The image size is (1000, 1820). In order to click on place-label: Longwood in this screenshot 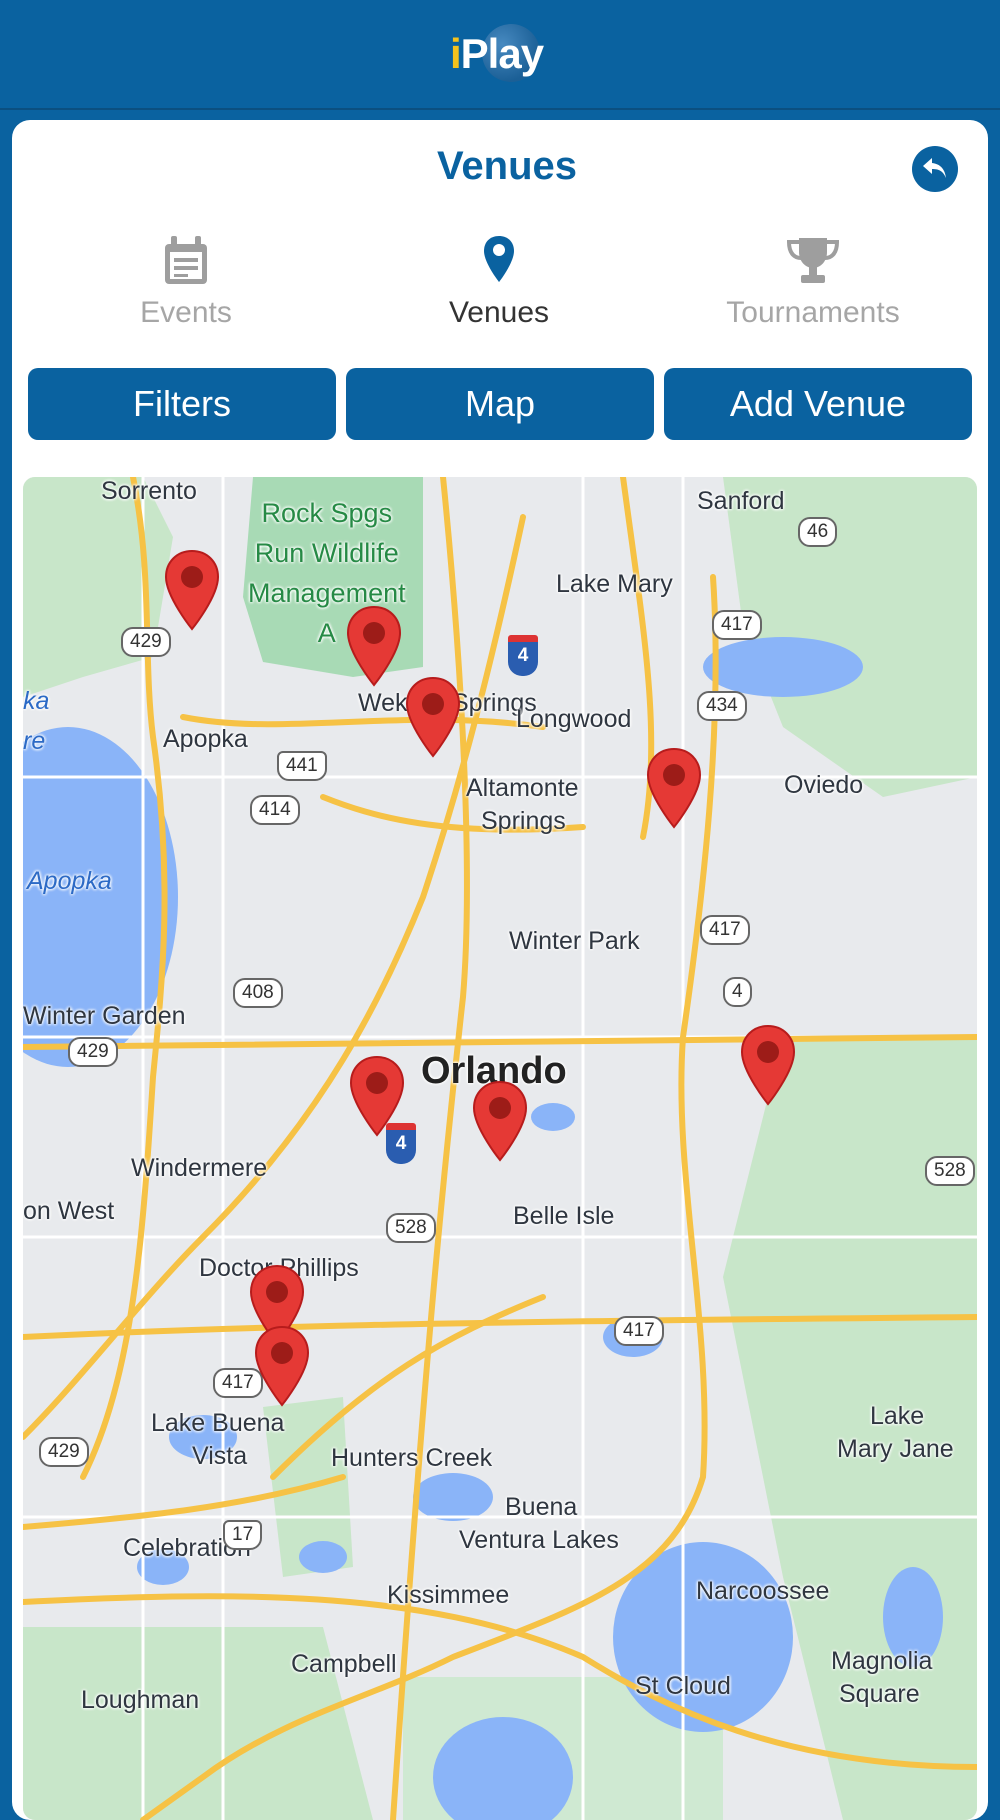, I will do `click(574, 719)`.